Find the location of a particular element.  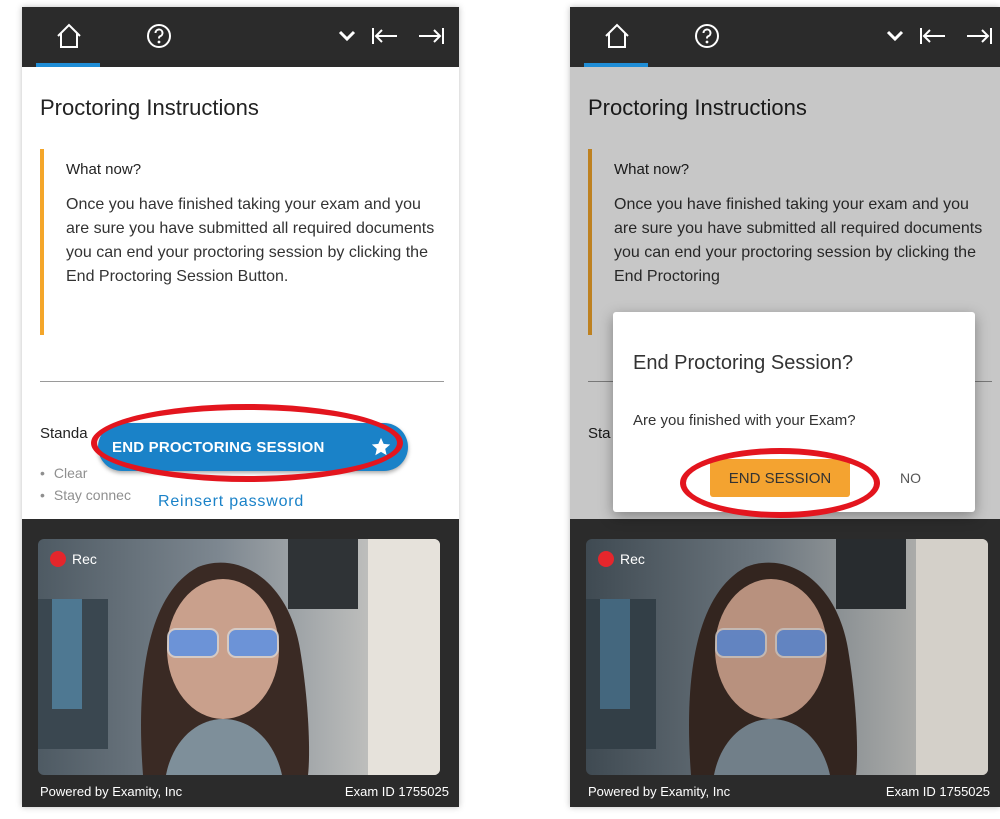

dialog-message: Are you finished with your Exam? is located at coordinates (744, 420).